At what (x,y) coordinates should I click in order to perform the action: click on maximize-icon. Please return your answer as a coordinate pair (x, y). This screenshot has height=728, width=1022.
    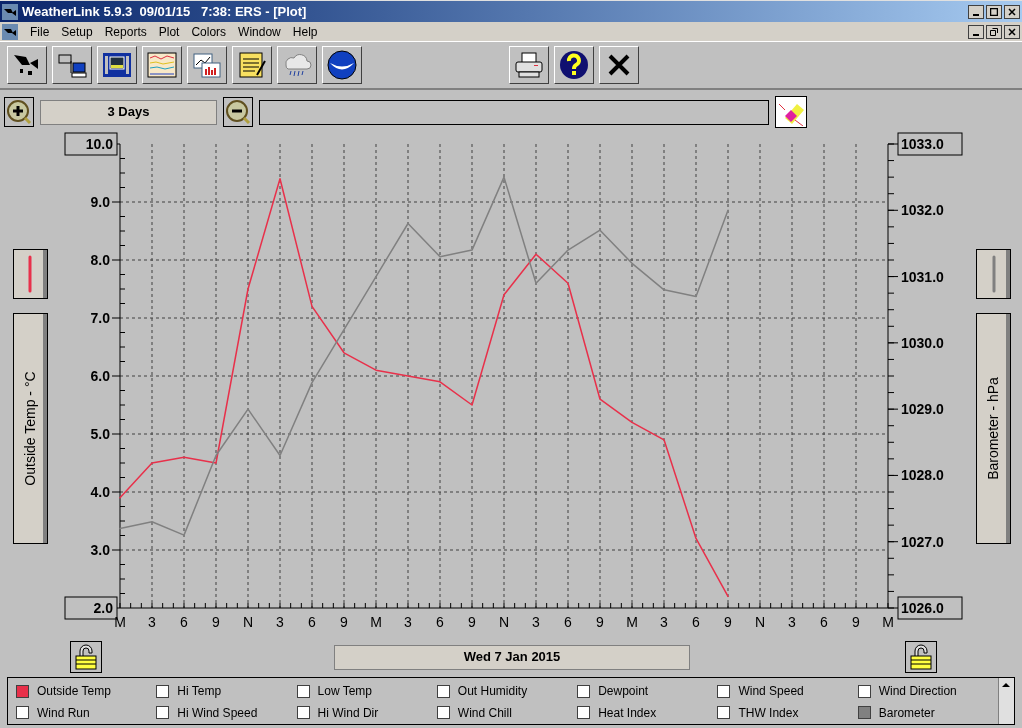
    Looking at the image, I should click on (994, 11).